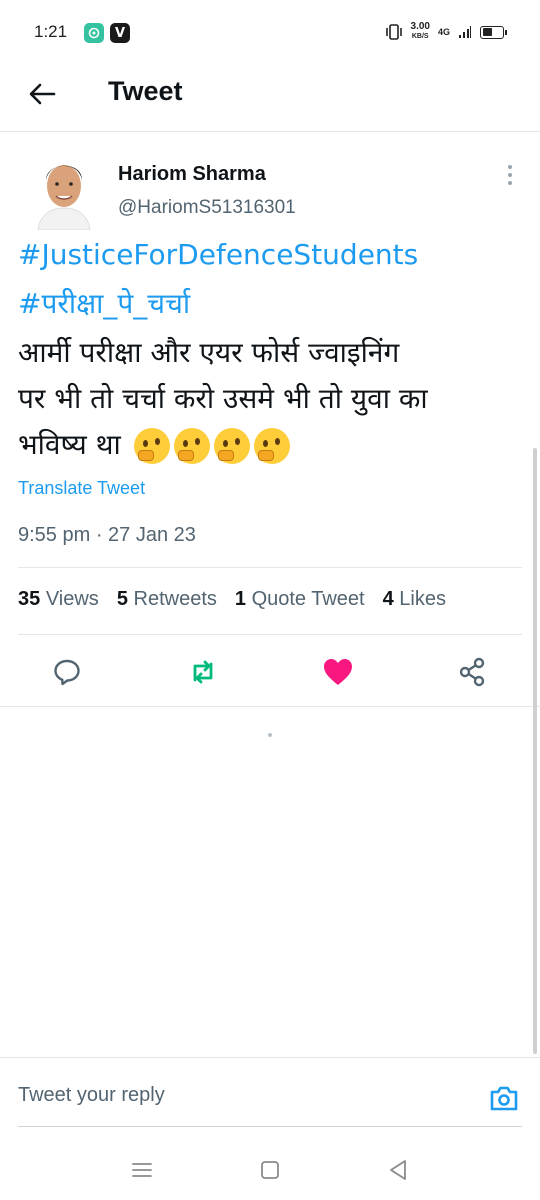 The width and height of the screenshot is (540, 1200). I want to click on author-name: Hariom Sharma, so click(192, 174).